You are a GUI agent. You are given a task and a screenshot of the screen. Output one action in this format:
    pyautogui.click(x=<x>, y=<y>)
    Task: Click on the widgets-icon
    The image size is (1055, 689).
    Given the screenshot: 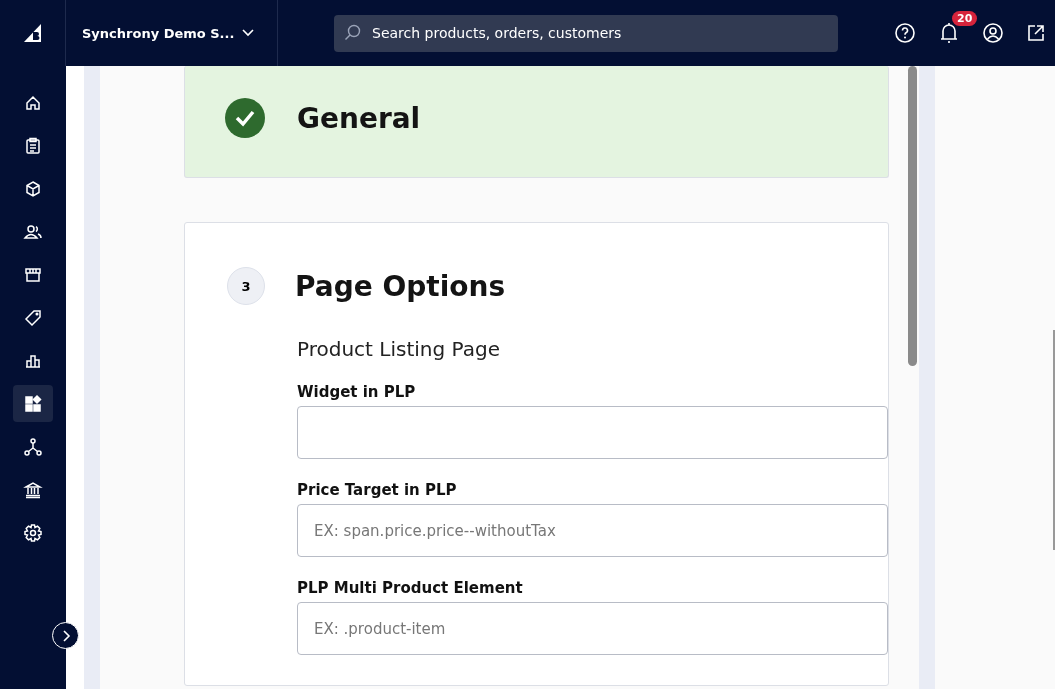 What is the action you would take?
    pyautogui.click(x=33, y=403)
    